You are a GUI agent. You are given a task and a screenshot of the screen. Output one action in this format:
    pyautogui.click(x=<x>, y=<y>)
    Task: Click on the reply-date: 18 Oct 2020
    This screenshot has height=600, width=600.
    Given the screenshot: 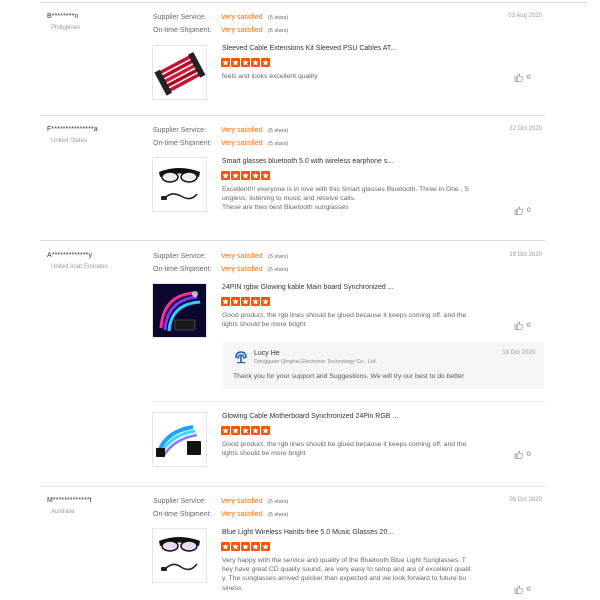 What is the action you would take?
    pyautogui.click(x=518, y=353)
    